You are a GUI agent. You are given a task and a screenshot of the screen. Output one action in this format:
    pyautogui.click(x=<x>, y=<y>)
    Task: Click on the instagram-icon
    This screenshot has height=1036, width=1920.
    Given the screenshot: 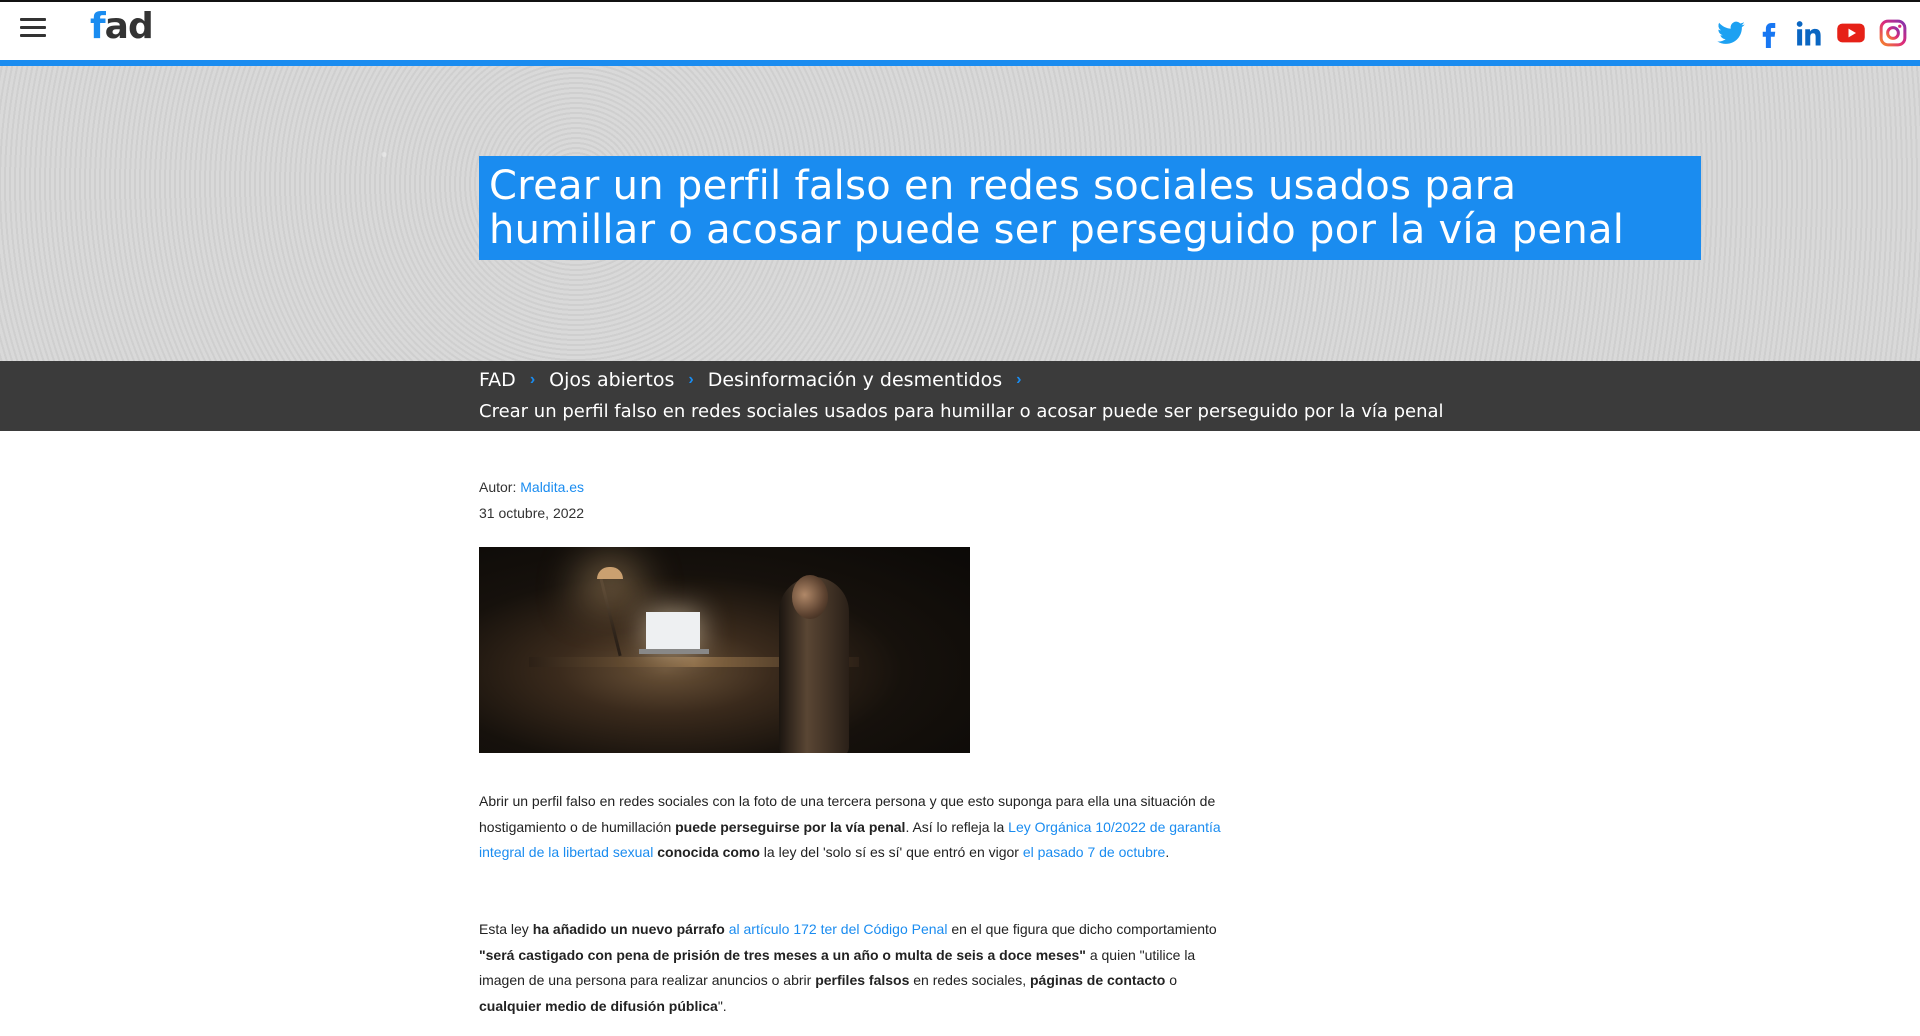 What is the action you would take?
    pyautogui.click(x=1893, y=33)
    